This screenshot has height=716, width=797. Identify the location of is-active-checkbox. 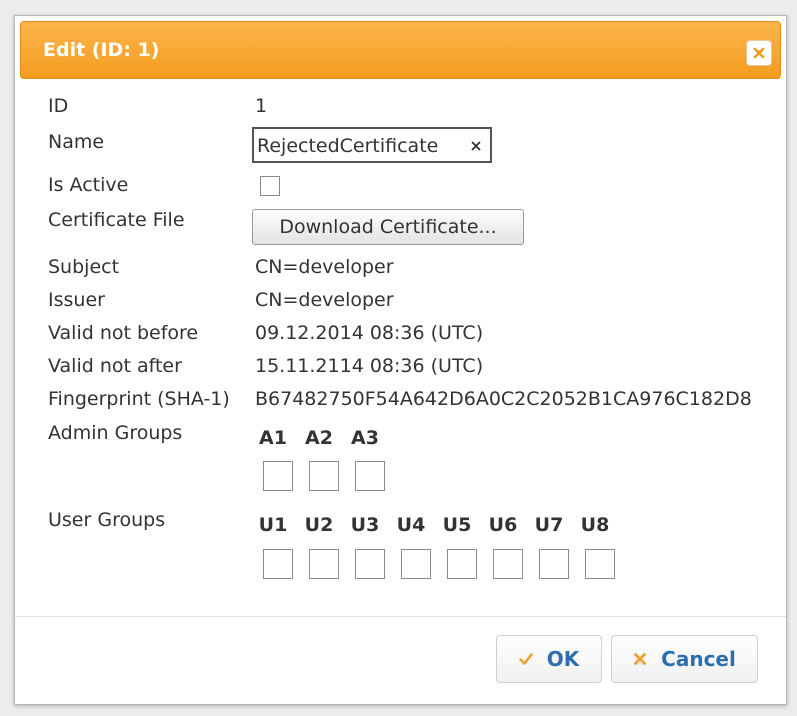
(270, 186).